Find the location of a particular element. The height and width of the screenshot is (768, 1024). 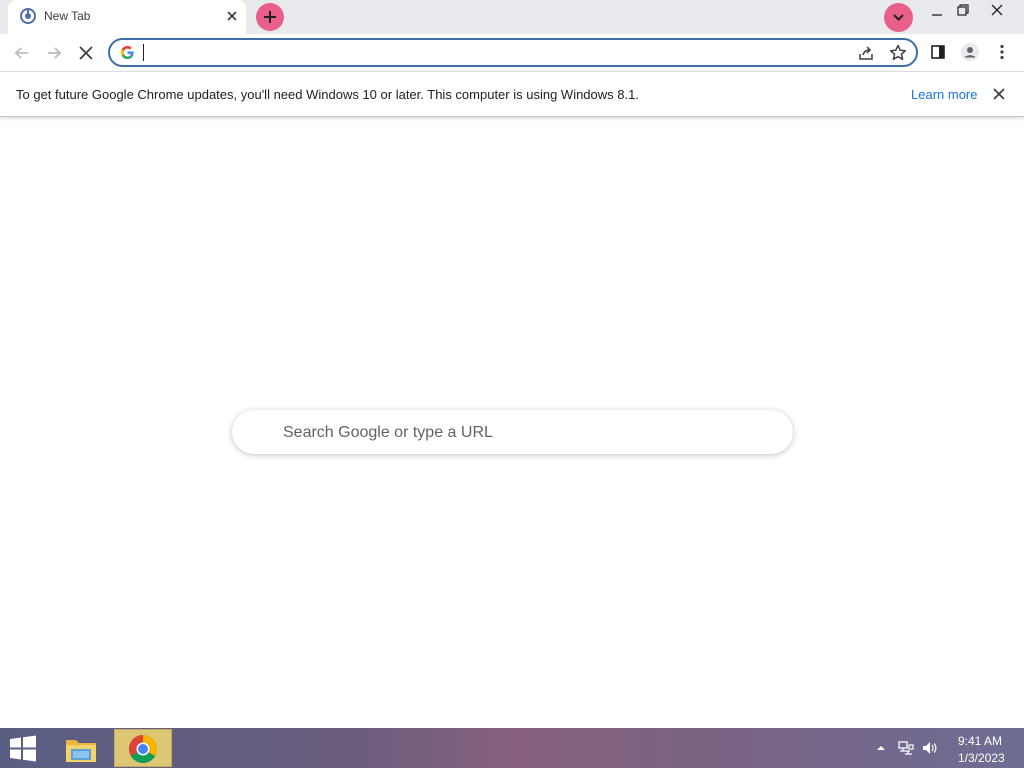

address-input is located at coordinates (488, 52).